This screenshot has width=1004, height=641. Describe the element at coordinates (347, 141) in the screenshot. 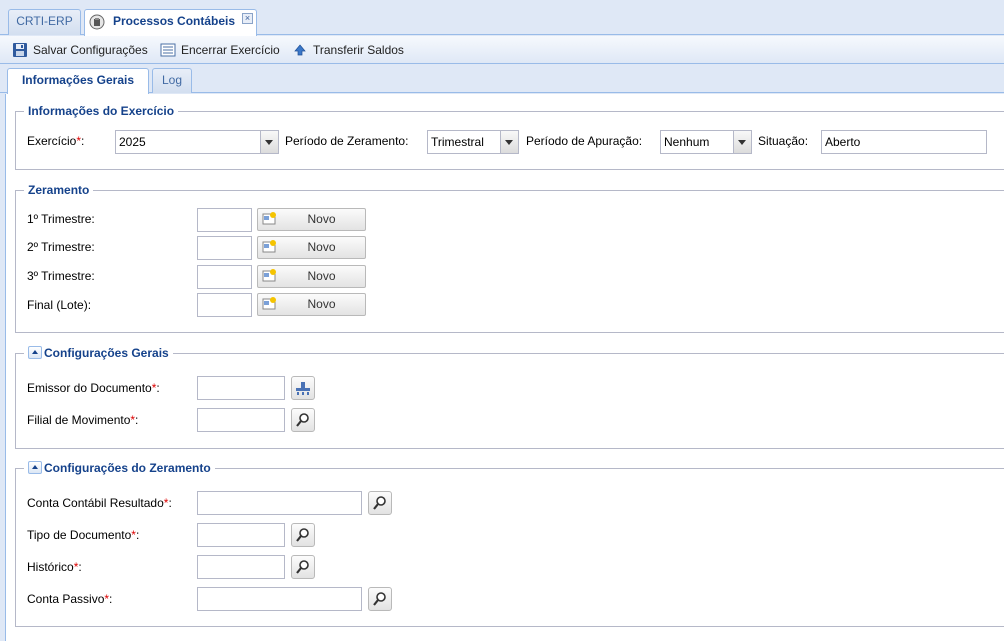

I see `zeramento-period-label: Período de Zeramento:` at that location.